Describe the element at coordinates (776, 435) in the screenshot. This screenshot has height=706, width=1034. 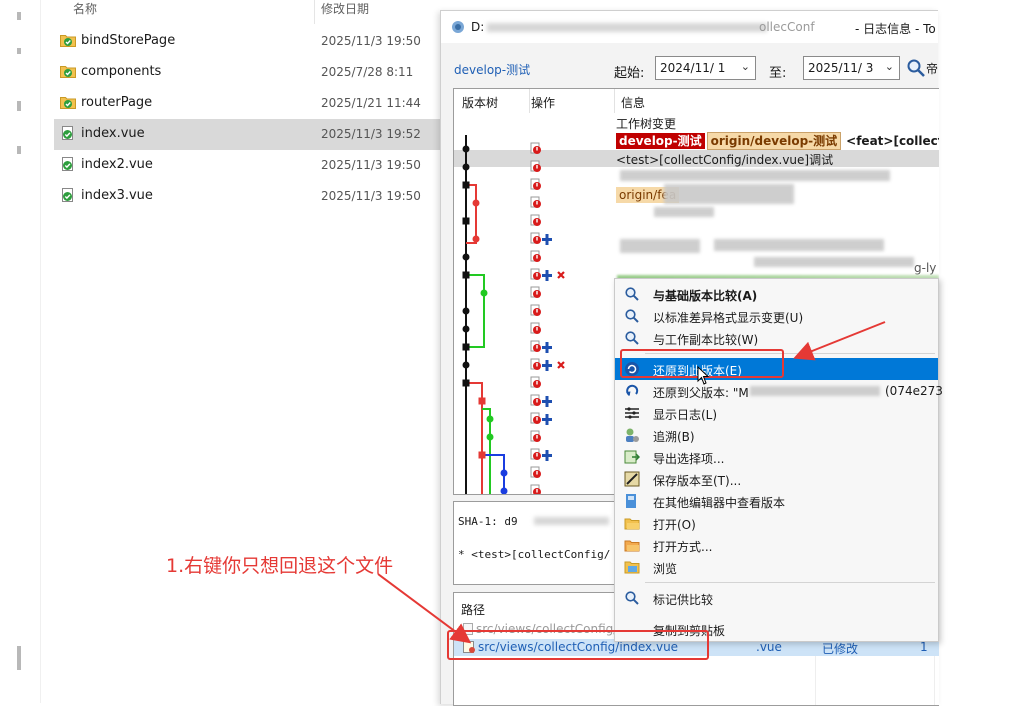
I see `menu-item: 追溯(B)` at that location.